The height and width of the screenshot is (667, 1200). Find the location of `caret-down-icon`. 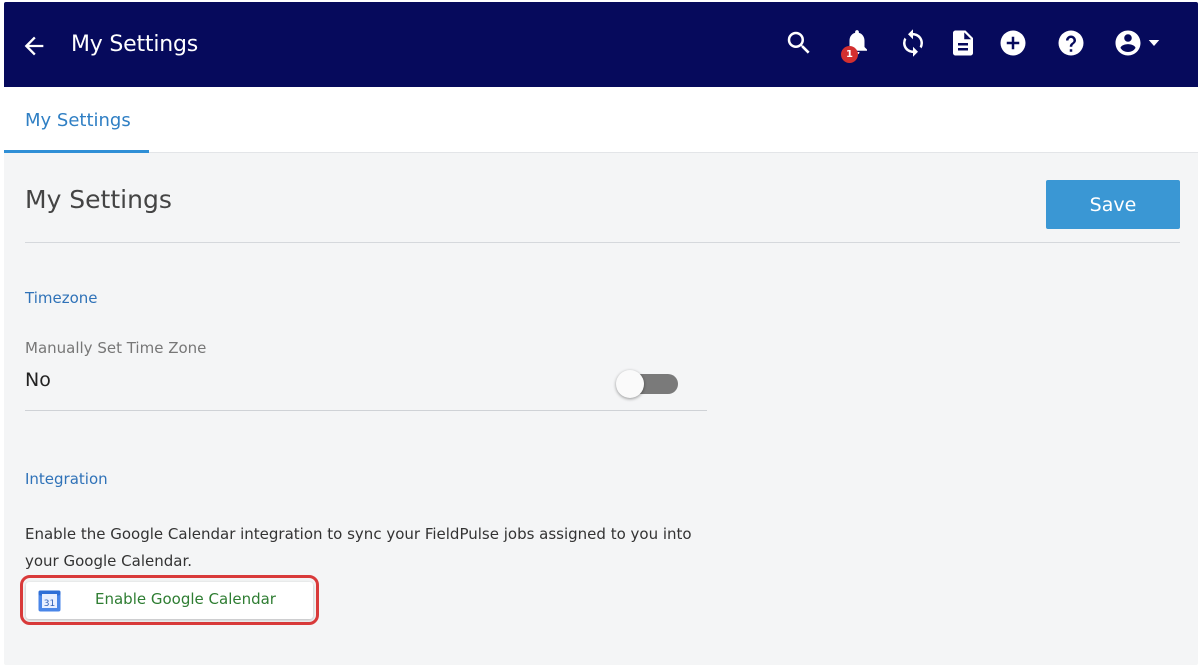

caret-down-icon is located at coordinates (1154, 43).